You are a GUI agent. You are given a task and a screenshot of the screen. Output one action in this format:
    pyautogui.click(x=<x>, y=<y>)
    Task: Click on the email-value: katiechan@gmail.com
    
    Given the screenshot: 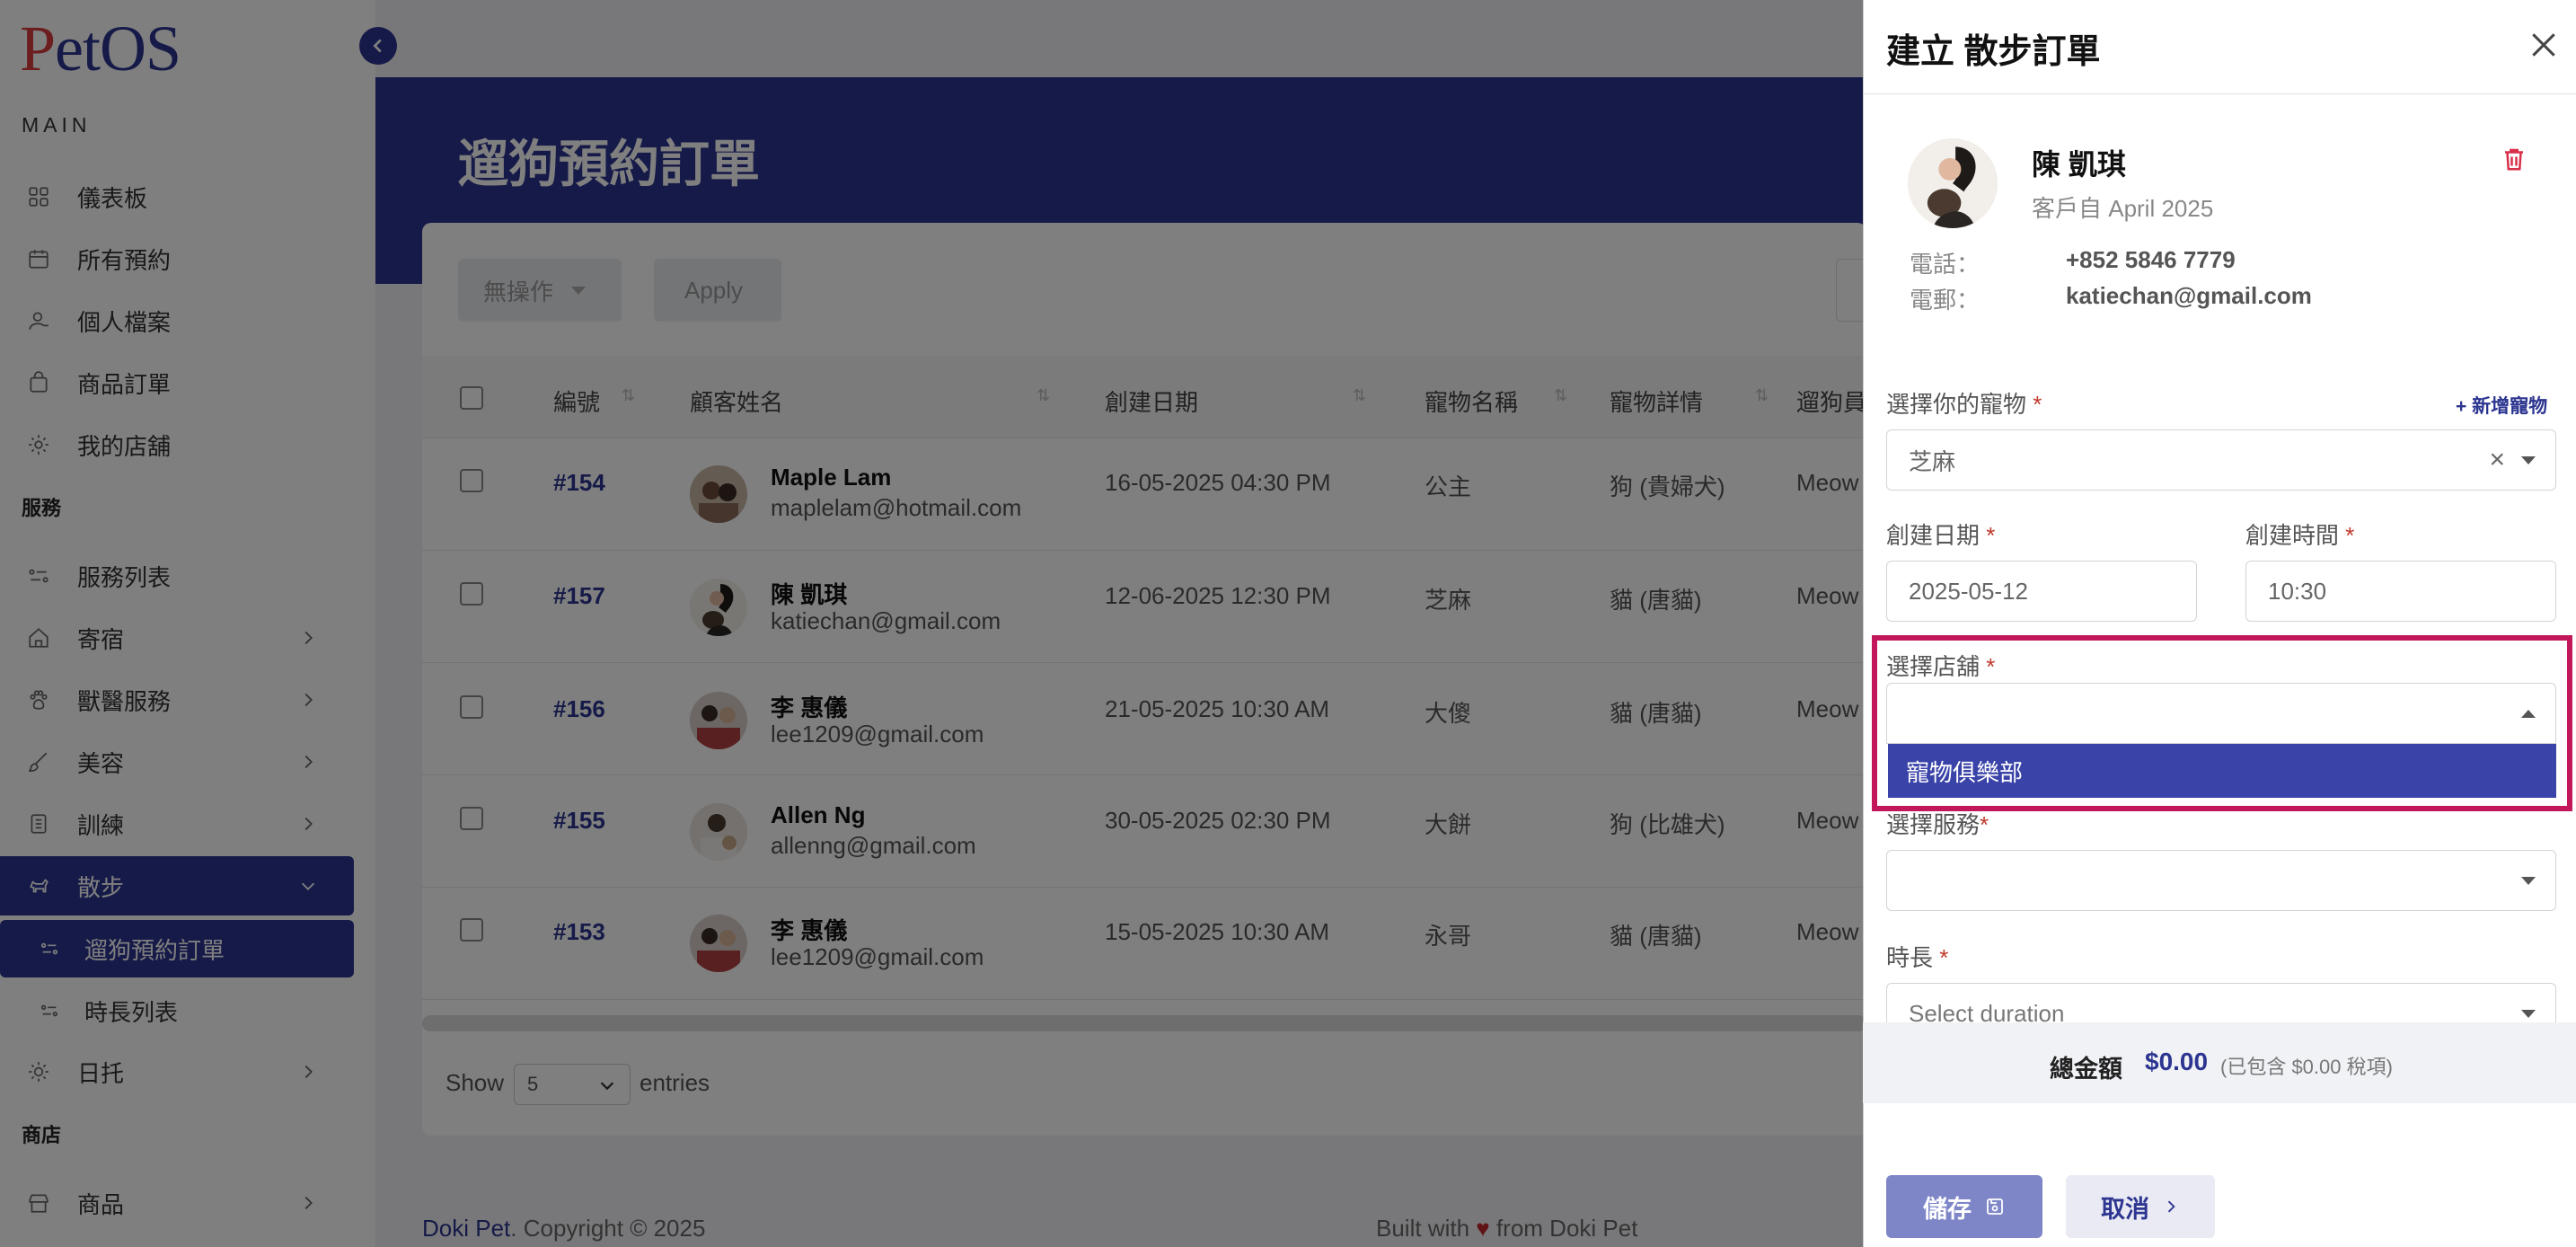 What is the action you would take?
    pyautogui.click(x=2189, y=296)
    